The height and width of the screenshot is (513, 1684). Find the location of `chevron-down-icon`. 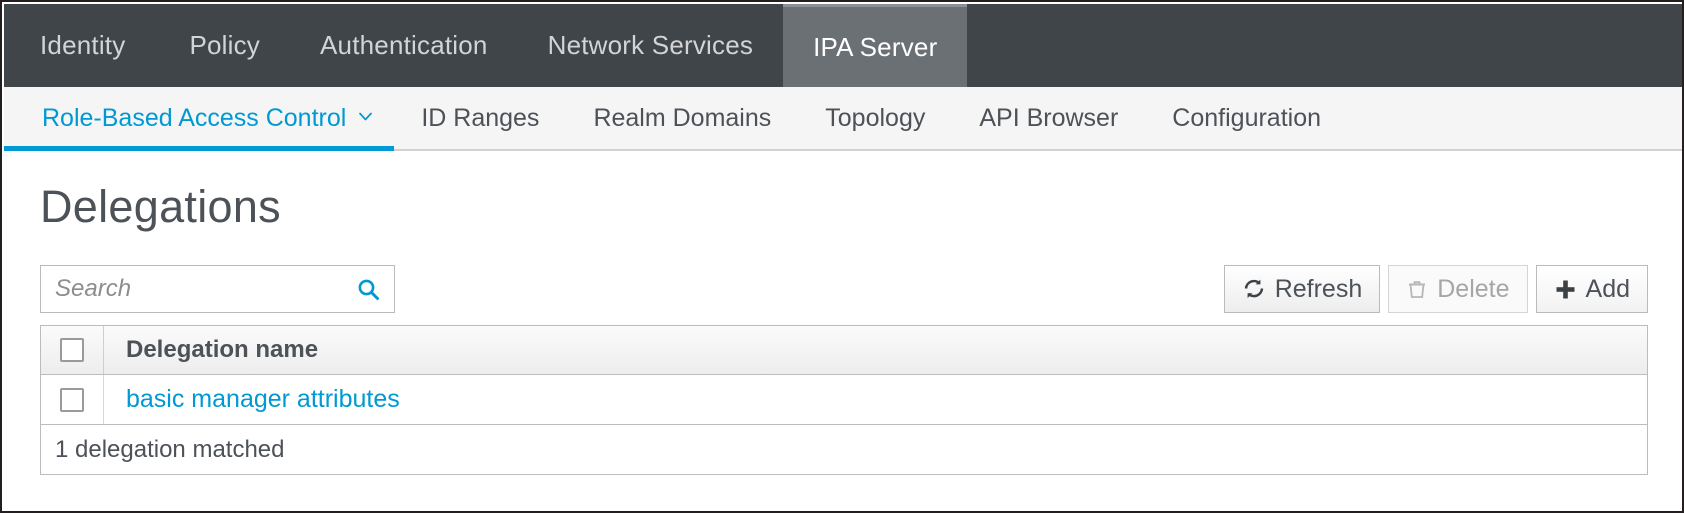

chevron-down-icon is located at coordinates (366, 116).